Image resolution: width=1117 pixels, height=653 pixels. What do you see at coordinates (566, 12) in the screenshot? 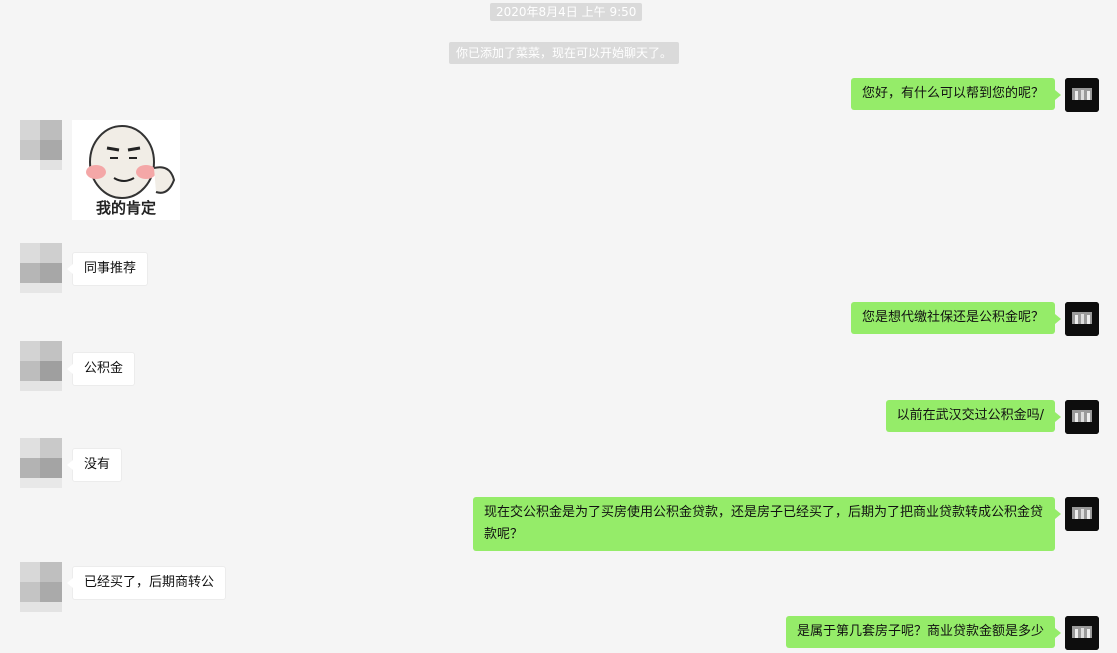
I see `timestamp: 2020年8月4日 上午 9:50` at bounding box center [566, 12].